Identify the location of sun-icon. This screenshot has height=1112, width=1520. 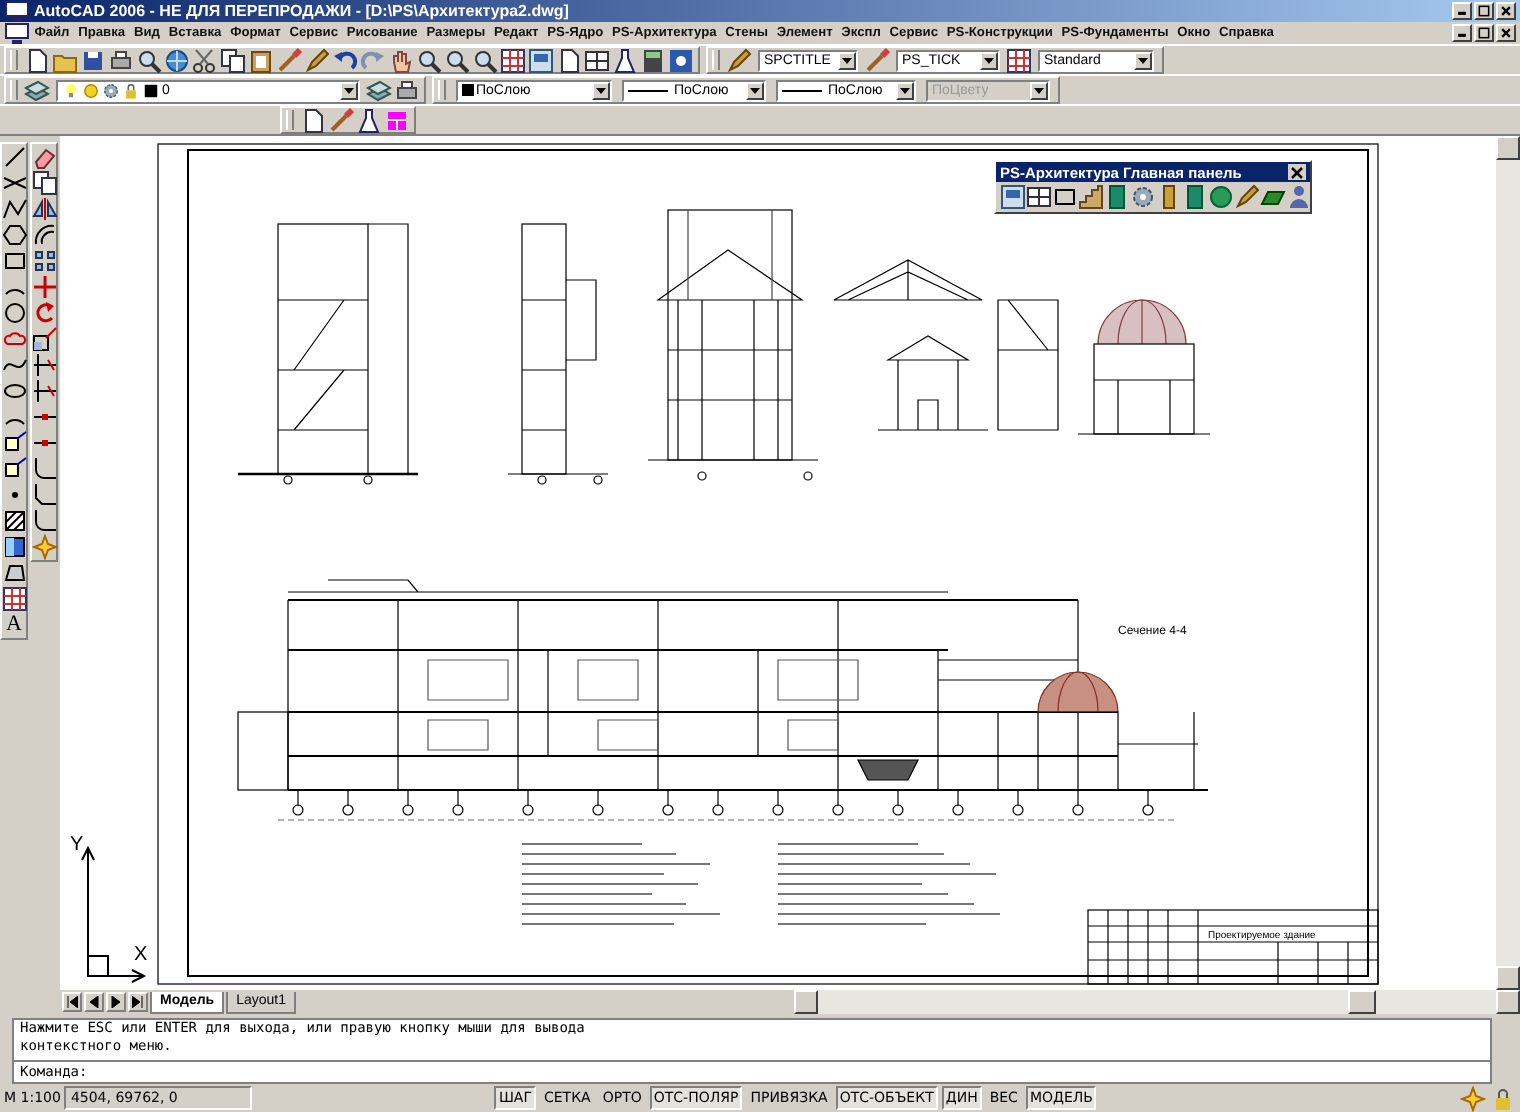
(91, 90).